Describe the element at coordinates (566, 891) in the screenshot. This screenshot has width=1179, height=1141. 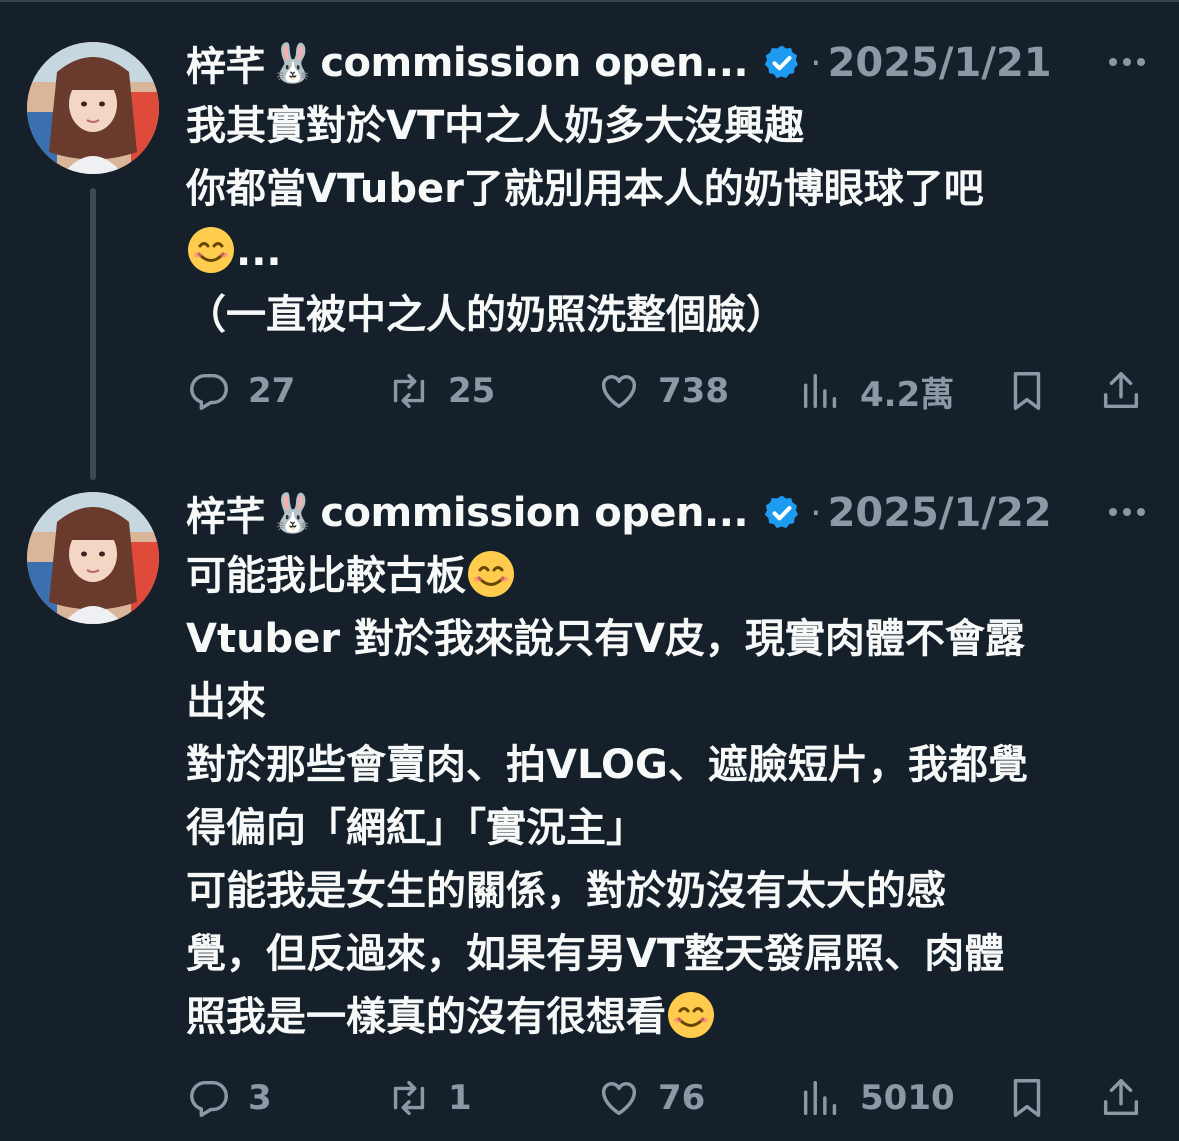
I see `text-line: 可能我是女生的關係，對於奶沒有太大的感` at that location.